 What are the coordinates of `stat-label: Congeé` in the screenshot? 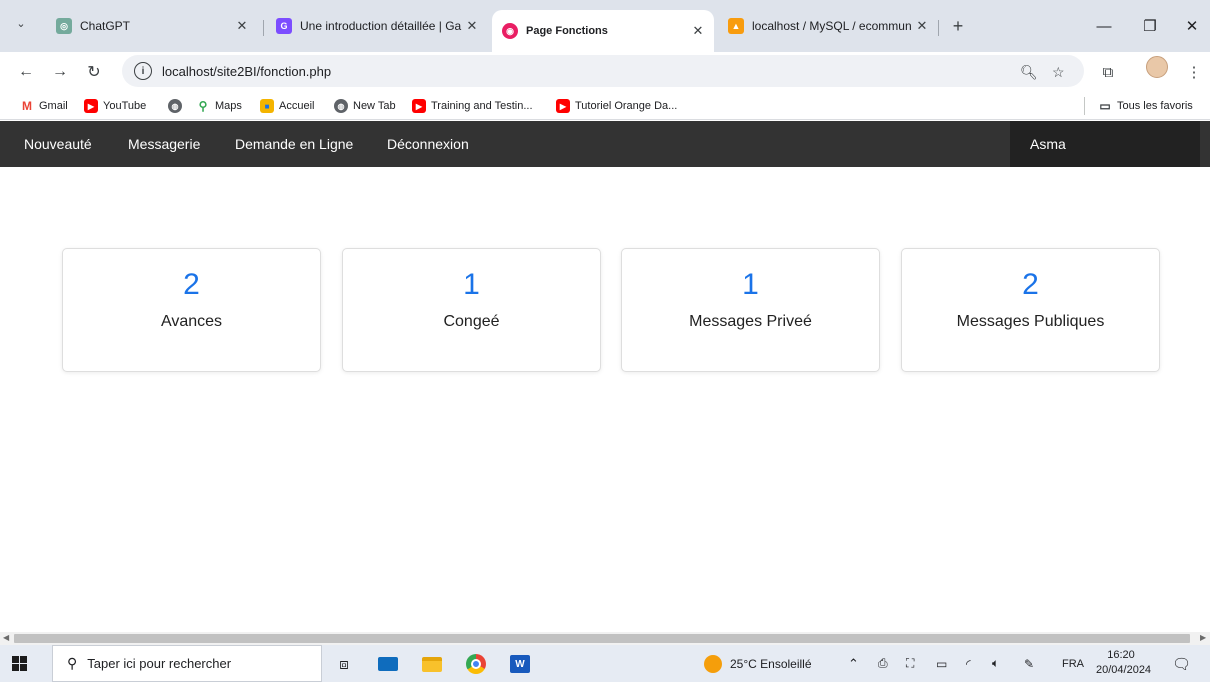 It's located at (471, 321).